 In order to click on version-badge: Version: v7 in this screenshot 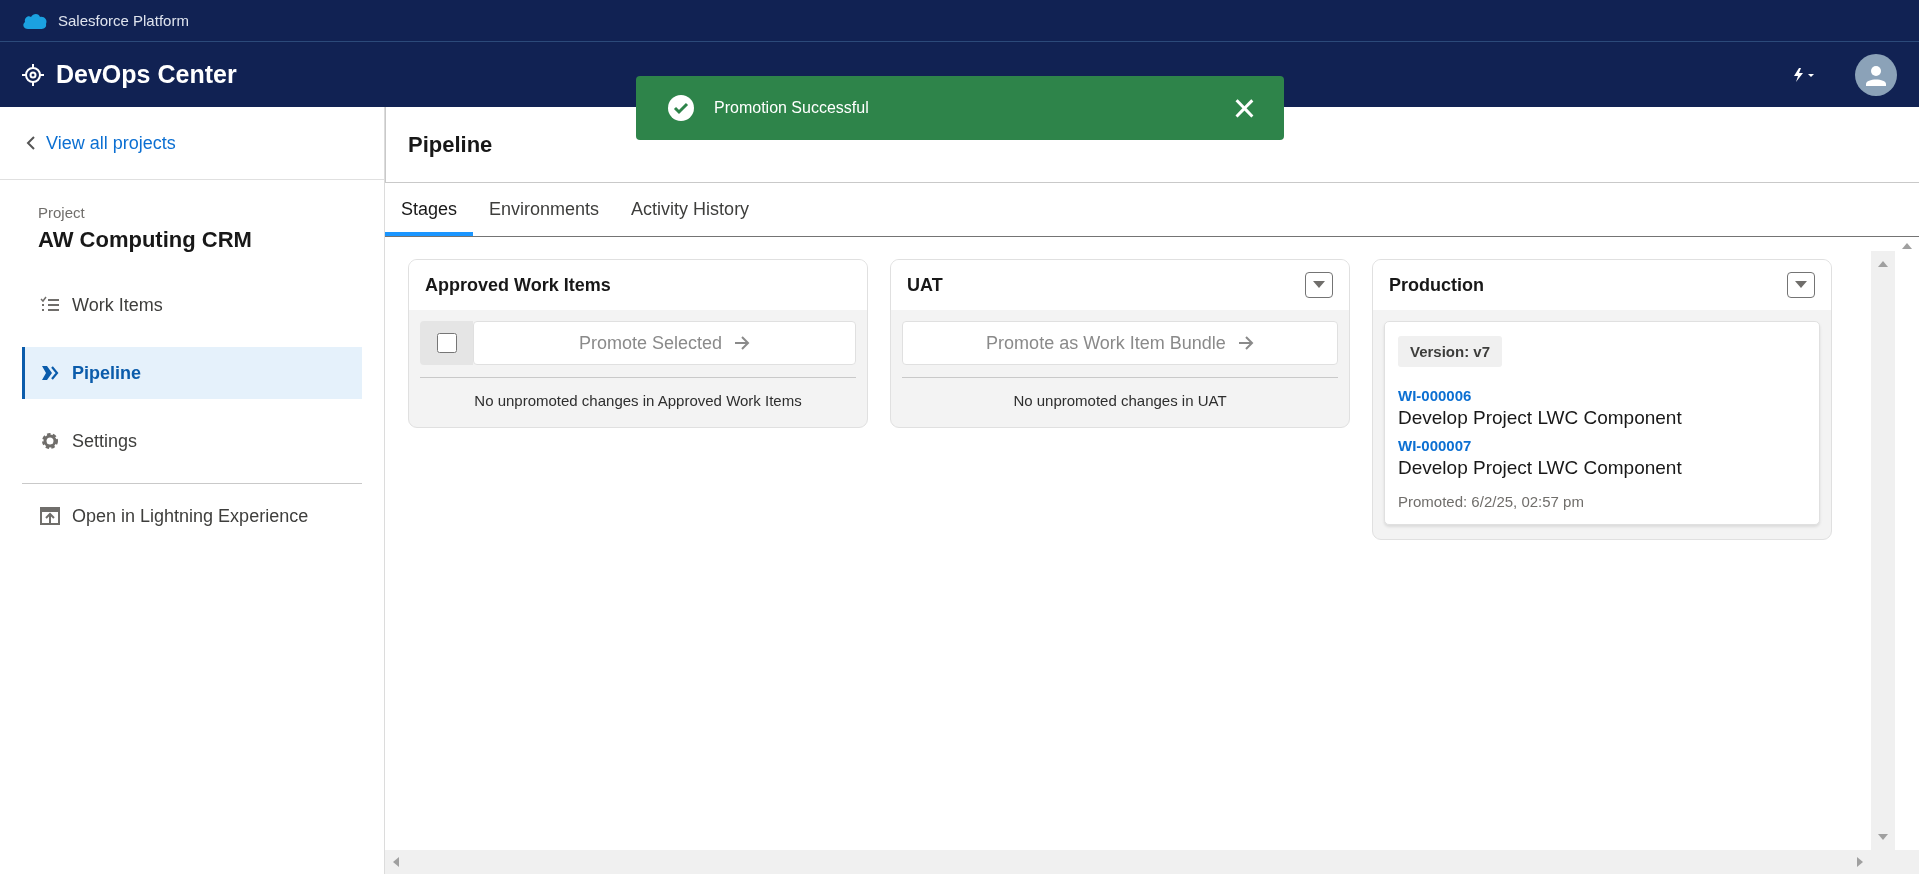, I will do `click(1450, 351)`.